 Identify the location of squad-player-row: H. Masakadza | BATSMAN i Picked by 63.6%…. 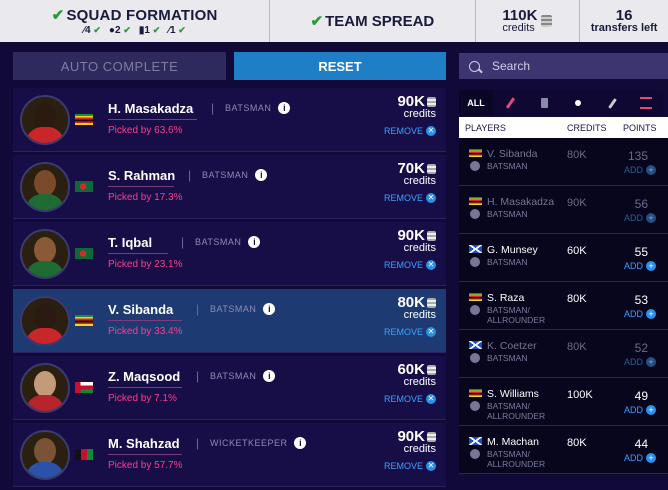
(229, 120).